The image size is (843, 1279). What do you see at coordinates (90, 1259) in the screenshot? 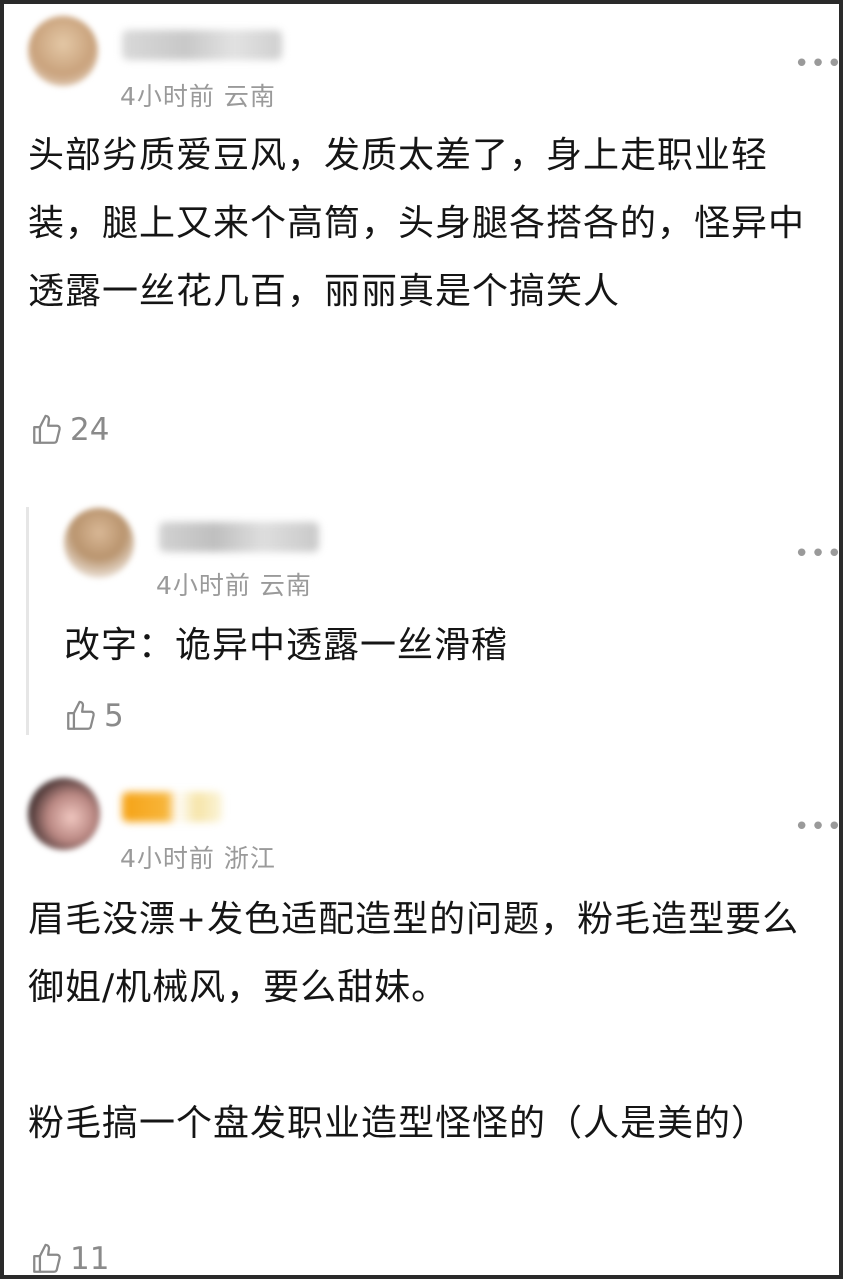
I see `like-count: 11` at bounding box center [90, 1259].